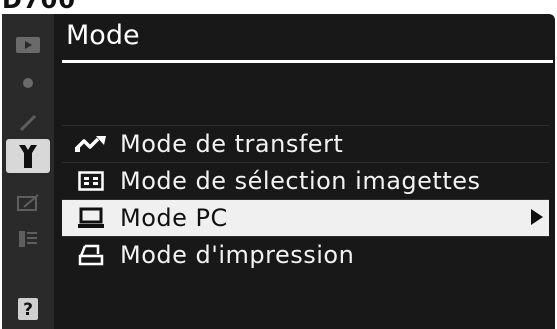 The height and width of the screenshot is (329, 557). I want to click on thumbnail-select-icon, so click(91, 181).